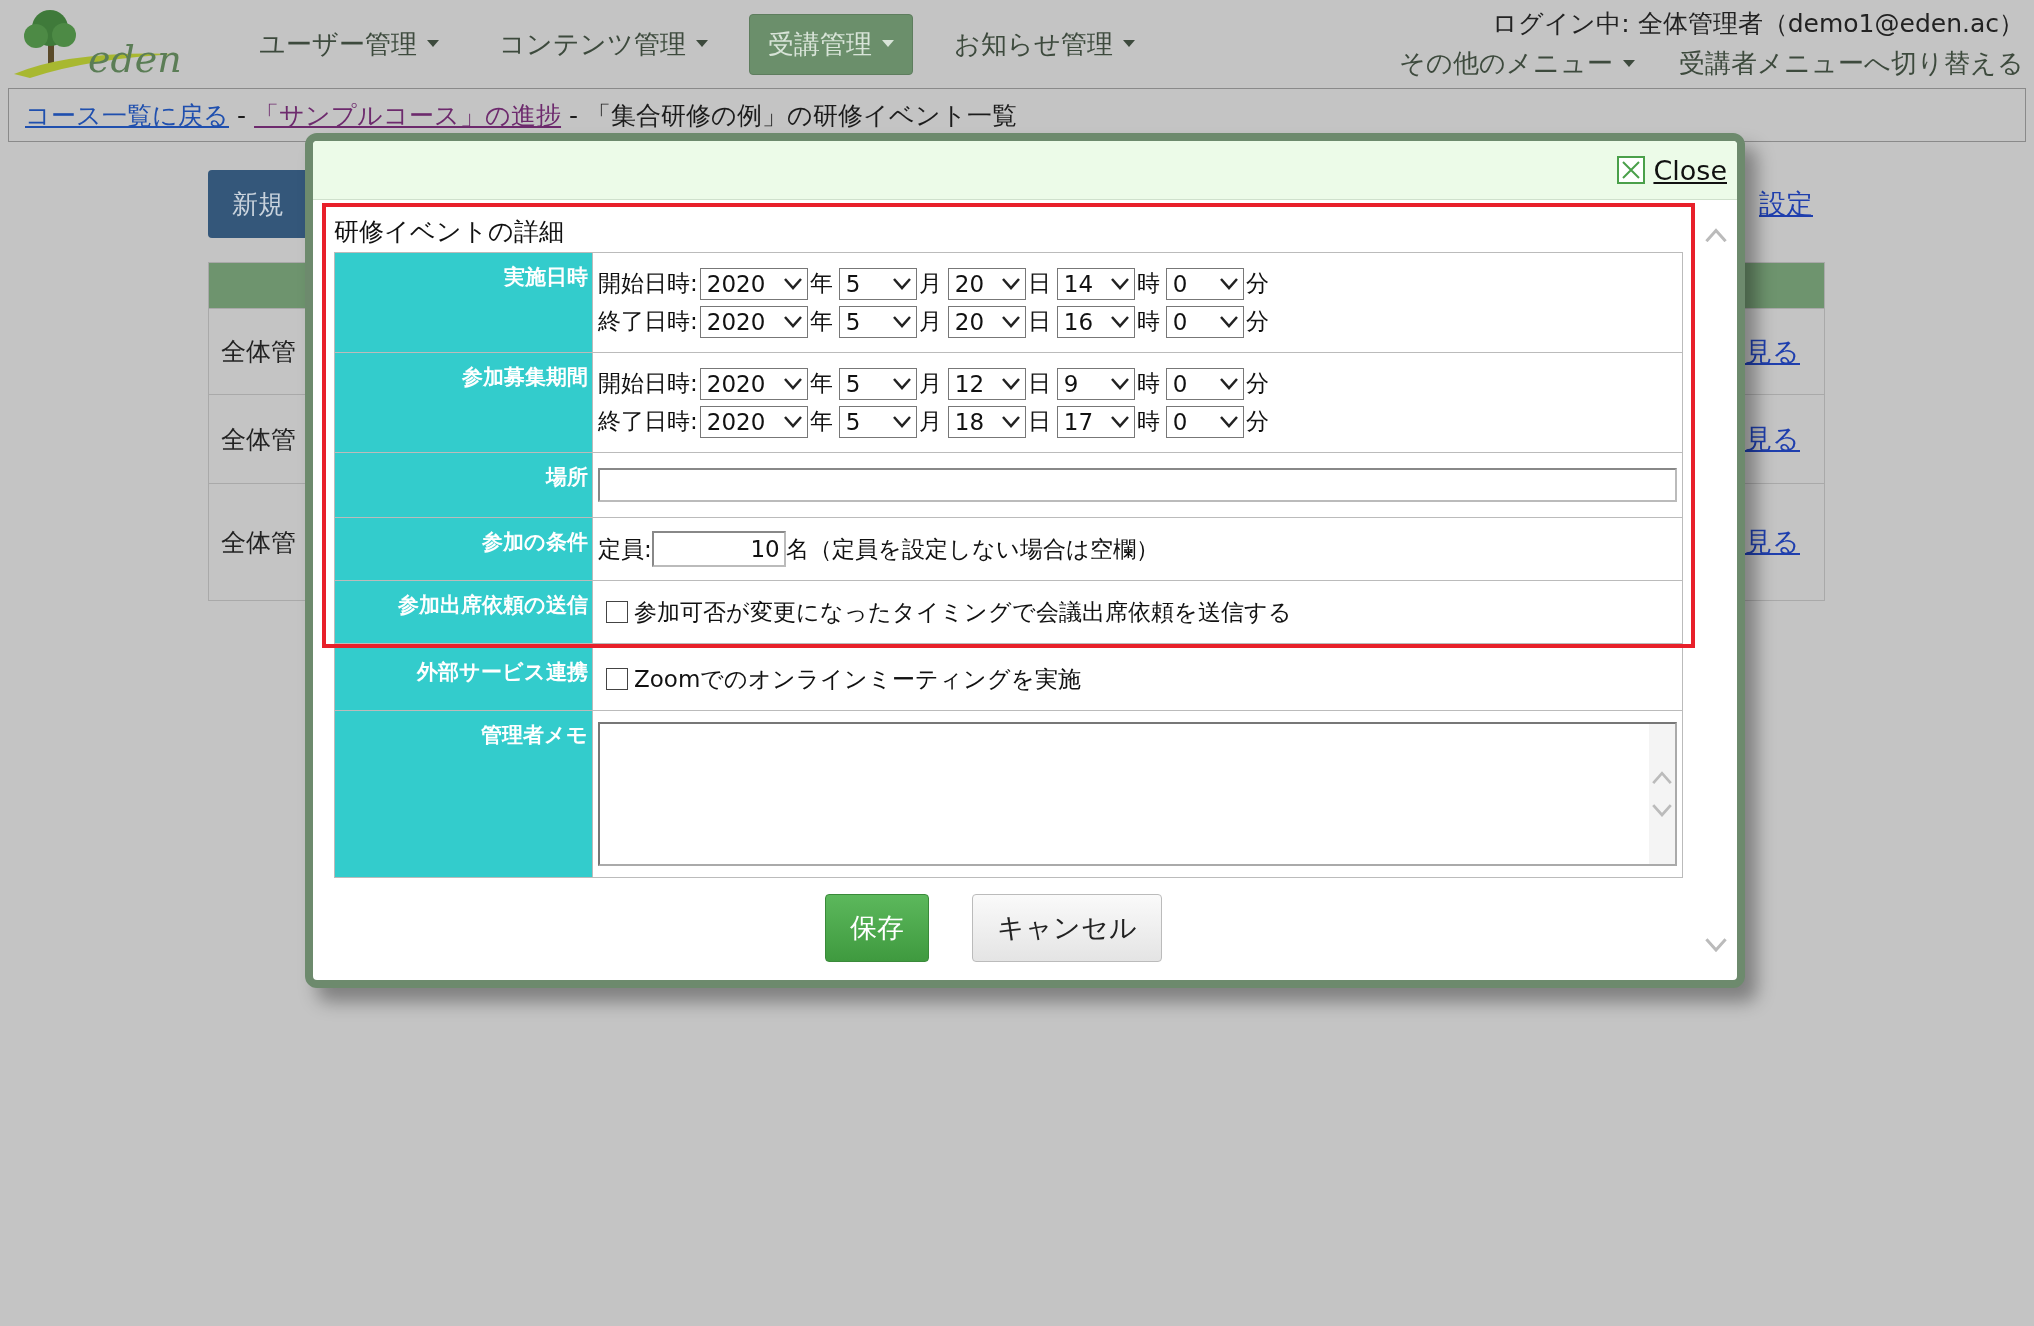  What do you see at coordinates (464, 612) in the screenshot?
I see `field-label: 参加出席依頼の送信` at bounding box center [464, 612].